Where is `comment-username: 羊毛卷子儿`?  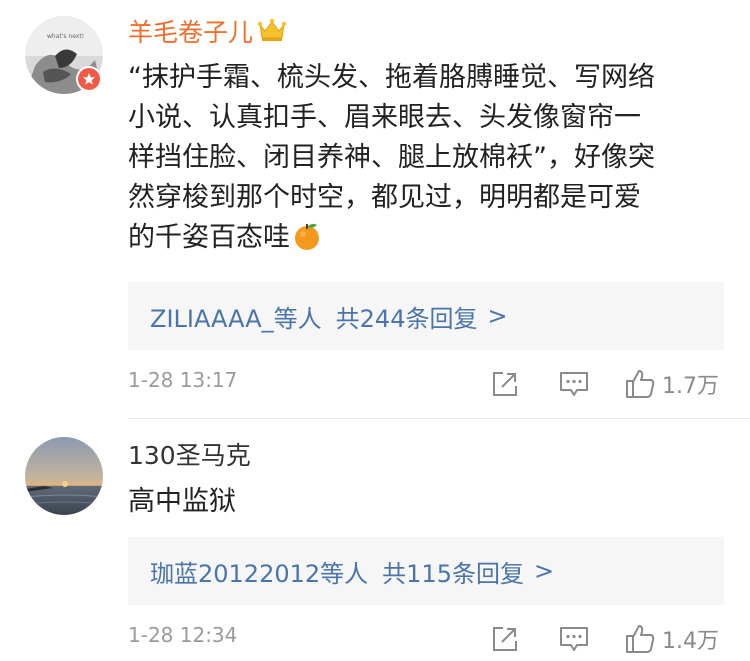 comment-username: 羊毛卷子儿 is located at coordinates (207, 33).